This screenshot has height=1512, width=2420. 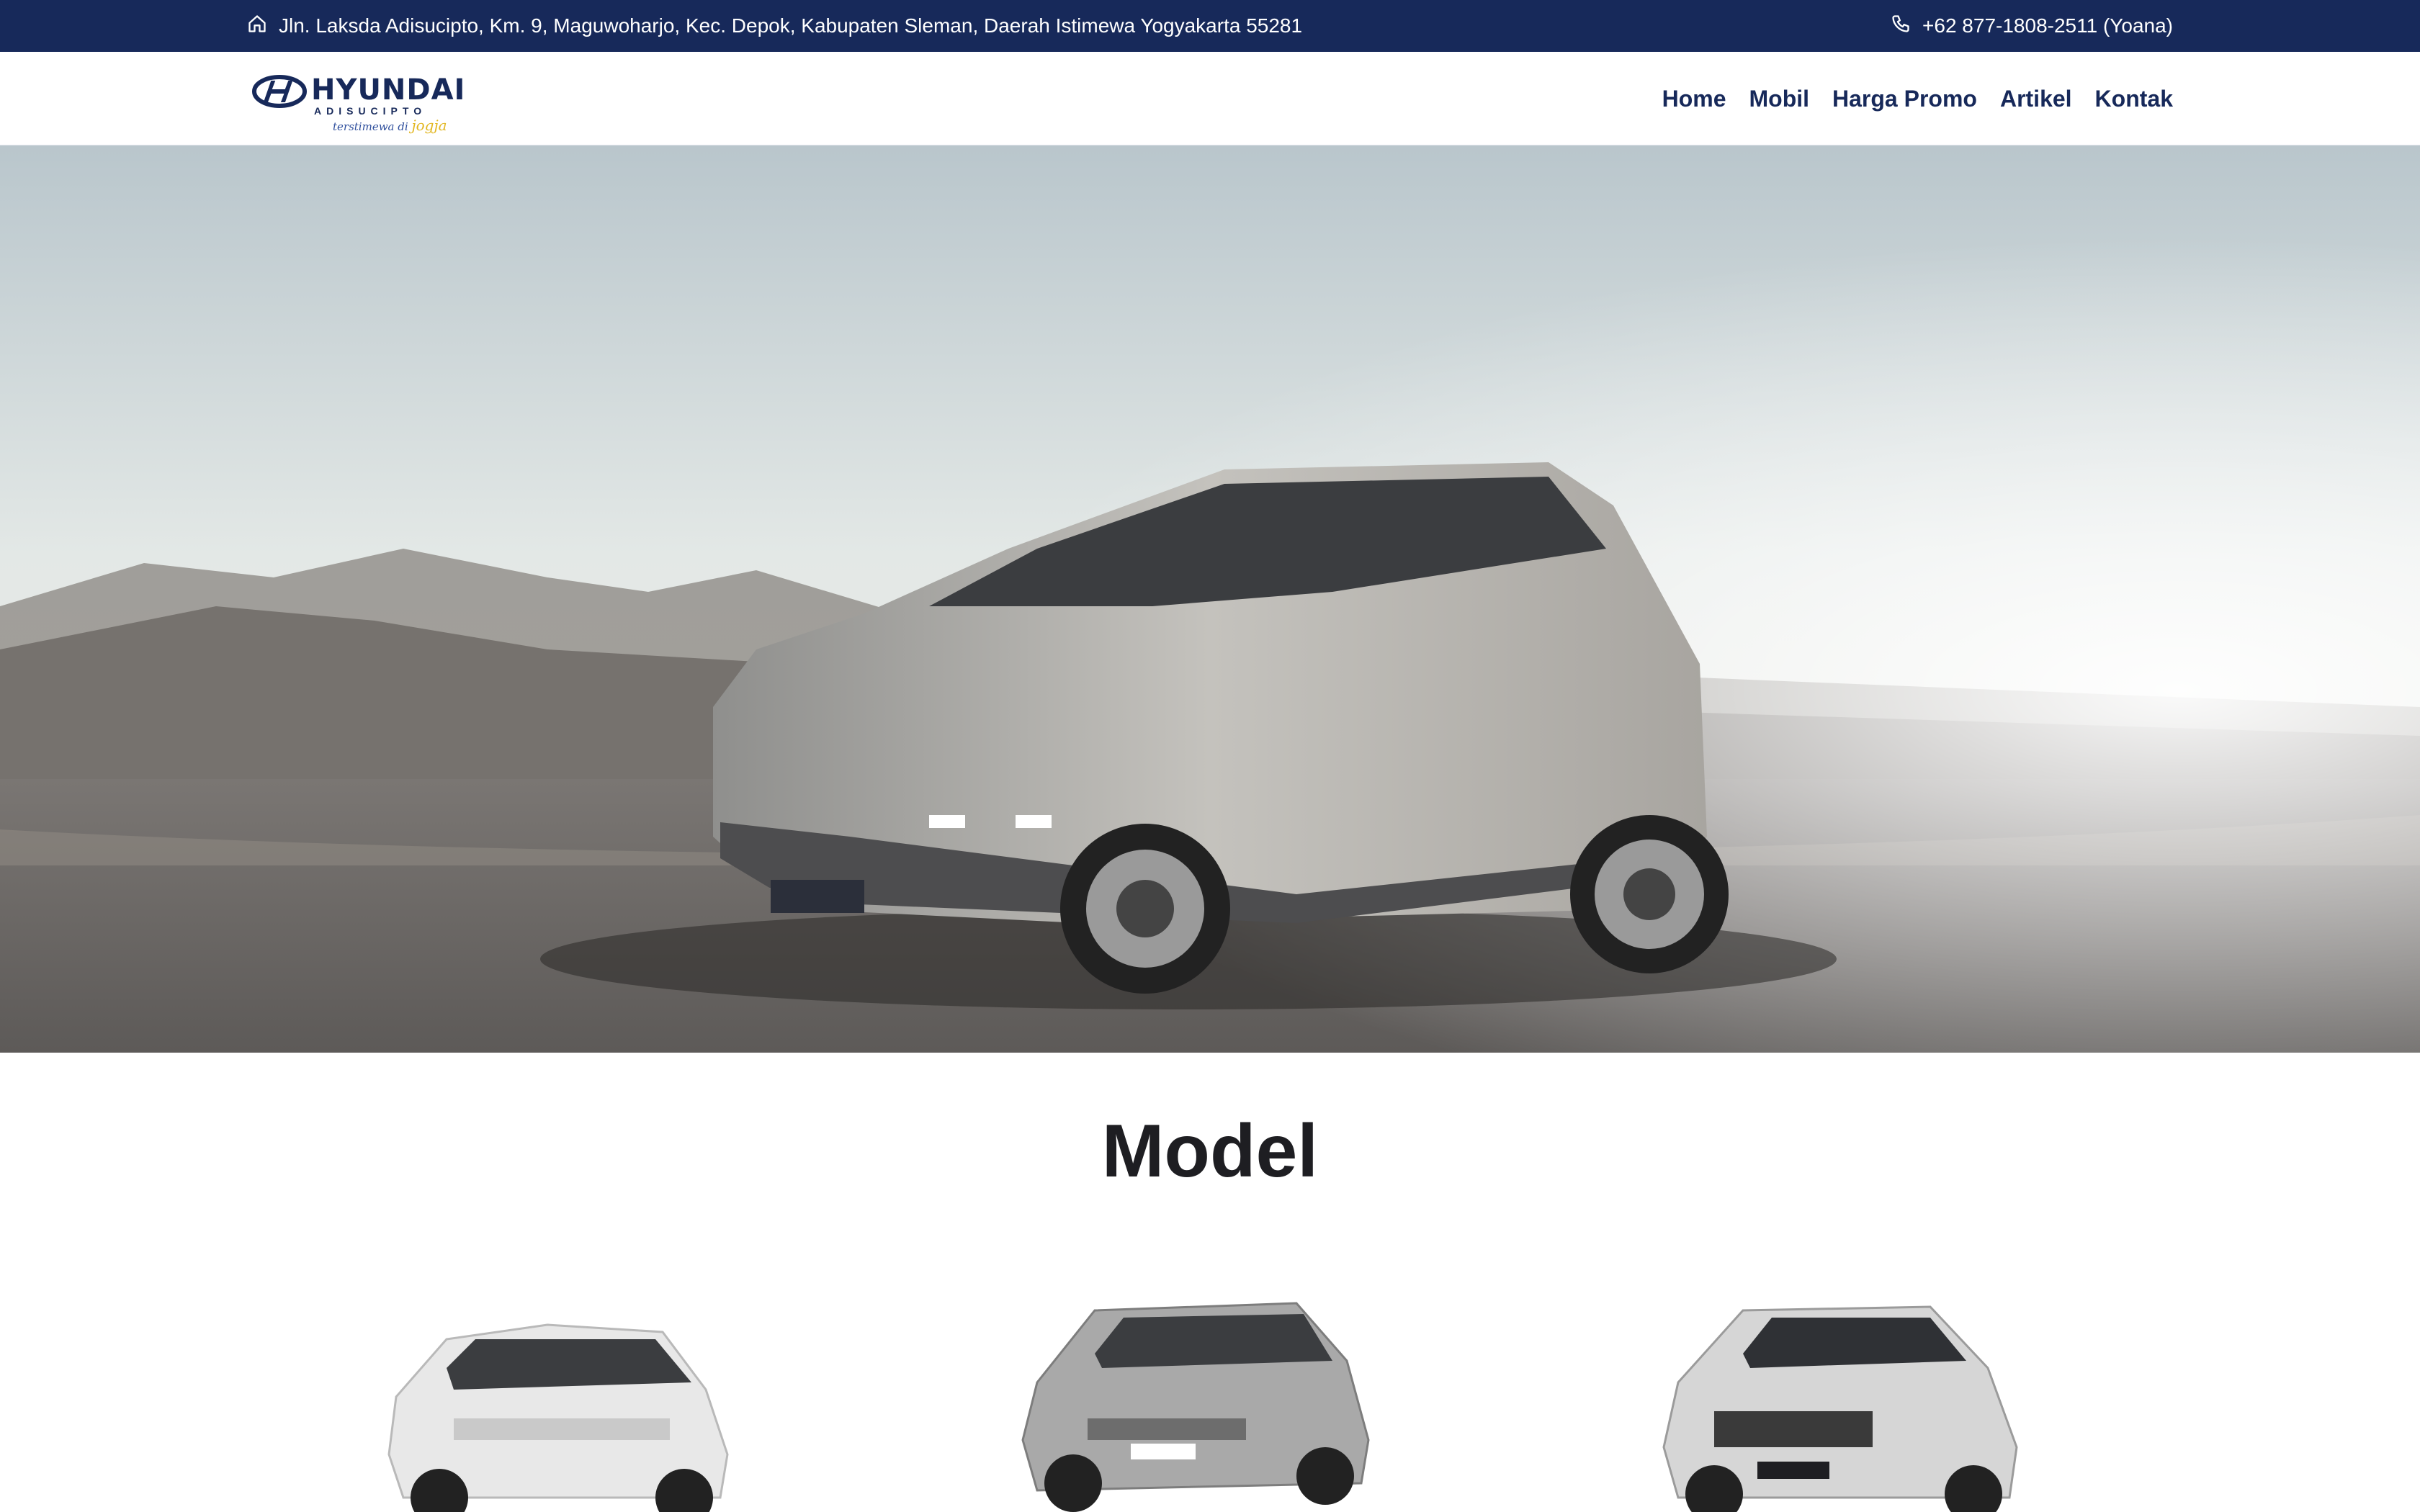 What do you see at coordinates (2047, 25) in the screenshot?
I see `phone-text: +62 877-1808-2511 (Yoana)` at bounding box center [2047, 25].